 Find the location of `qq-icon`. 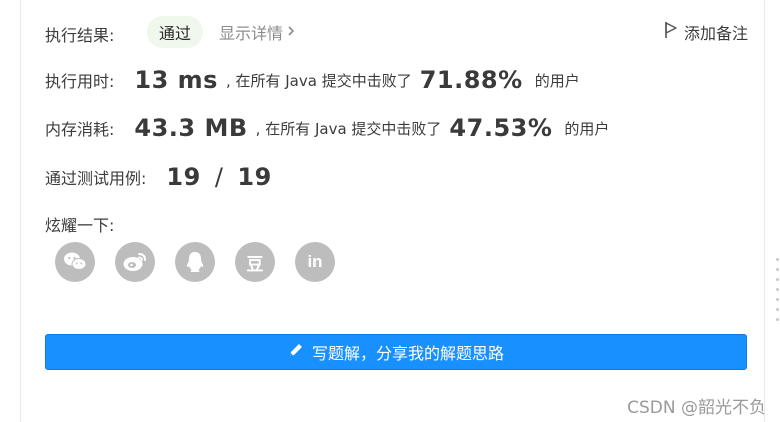

qq-icon is located at coordinates (195, 262).